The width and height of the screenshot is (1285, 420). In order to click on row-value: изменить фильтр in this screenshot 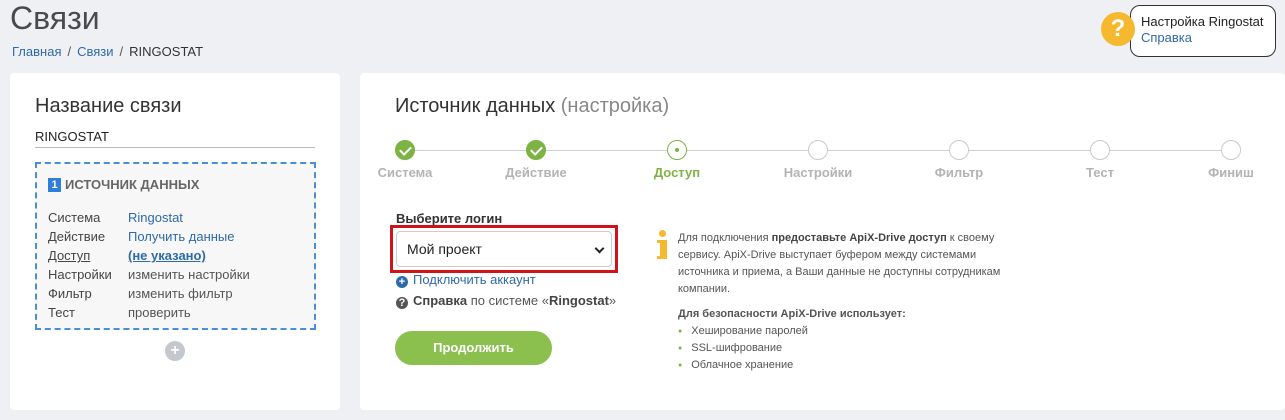, I will do `click(180, 293)`.